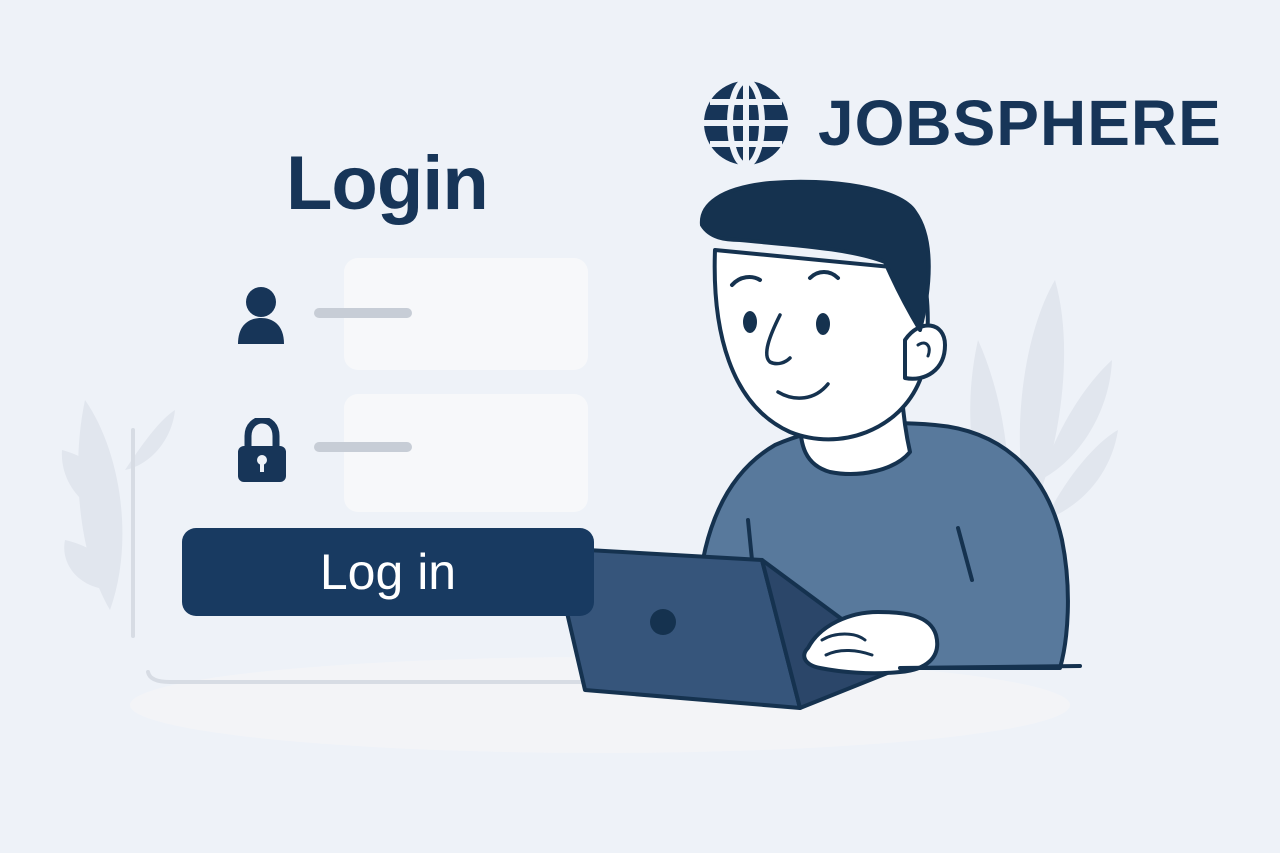 This screenshot has height=853, width=1280. Describe the element at coordinates (363, 447) in the screenshot. I see `password-placeholder-line` at that location.